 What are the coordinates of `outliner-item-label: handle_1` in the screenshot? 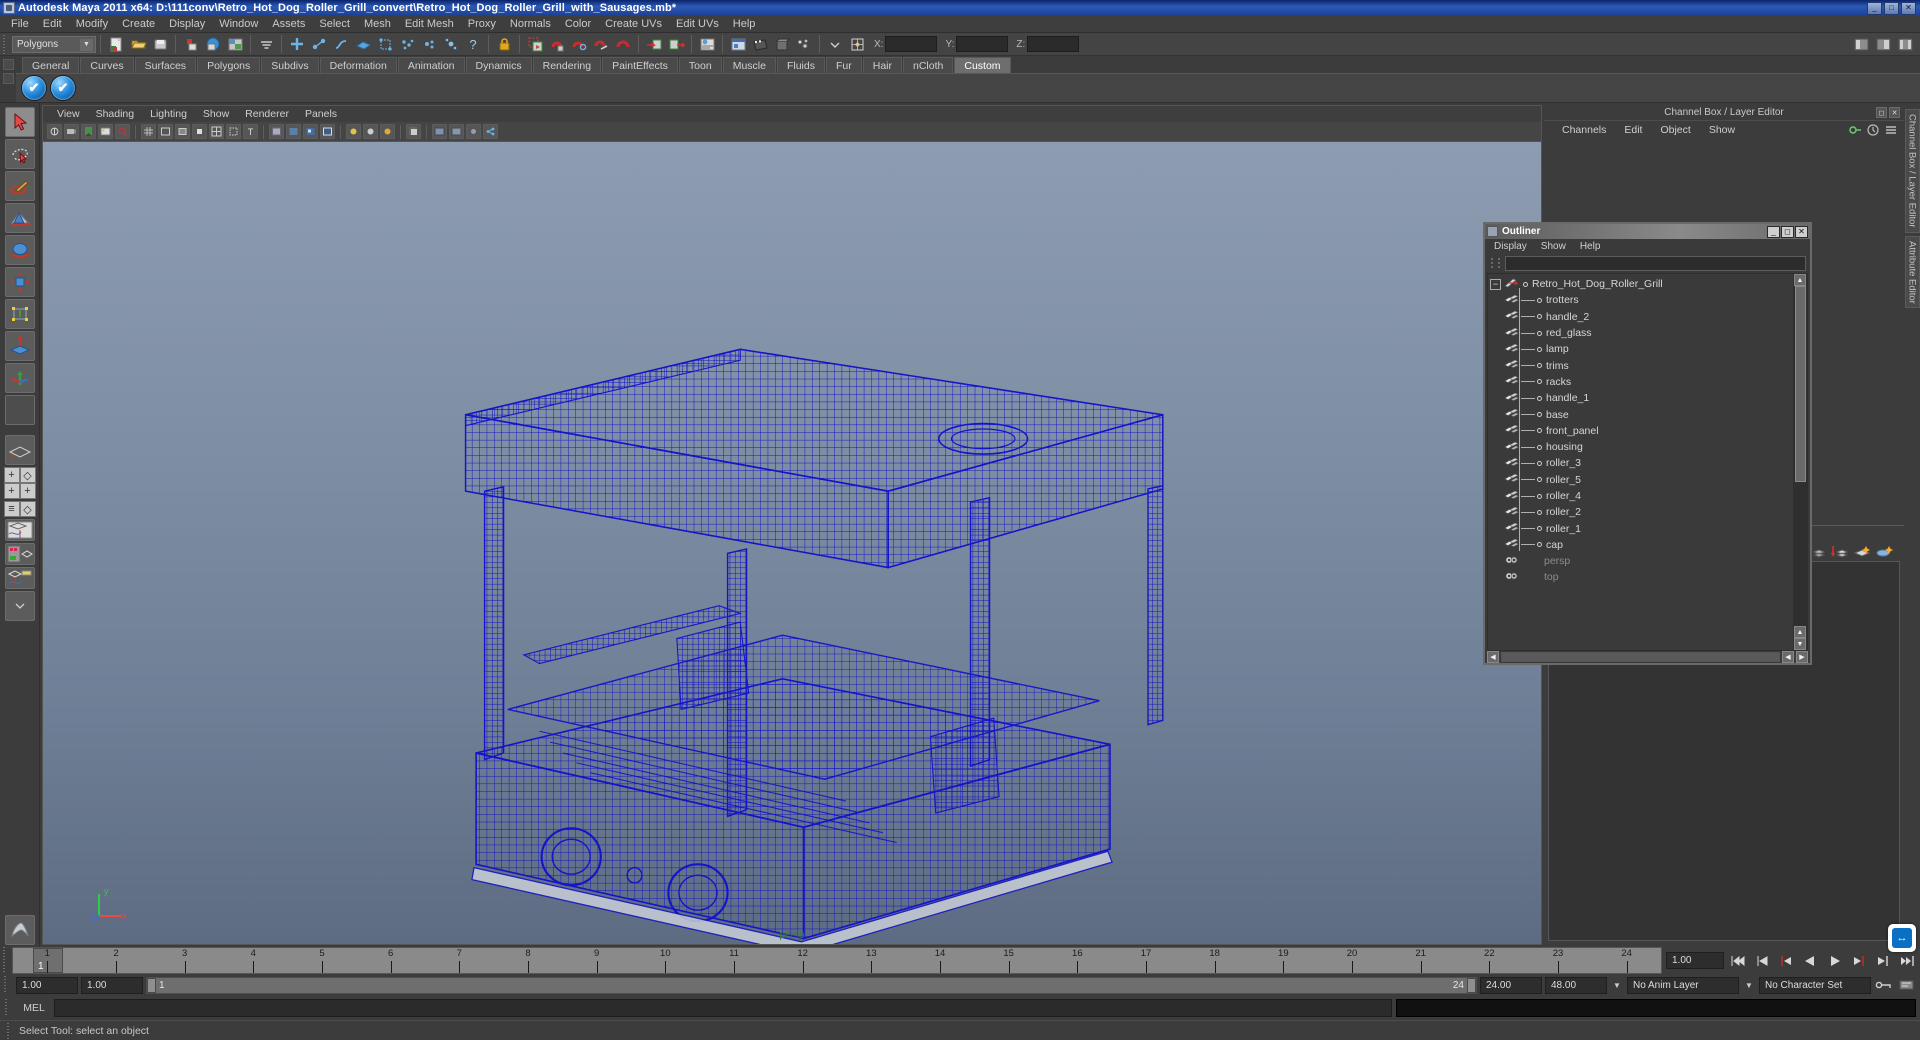 It's located at (1567, 398).